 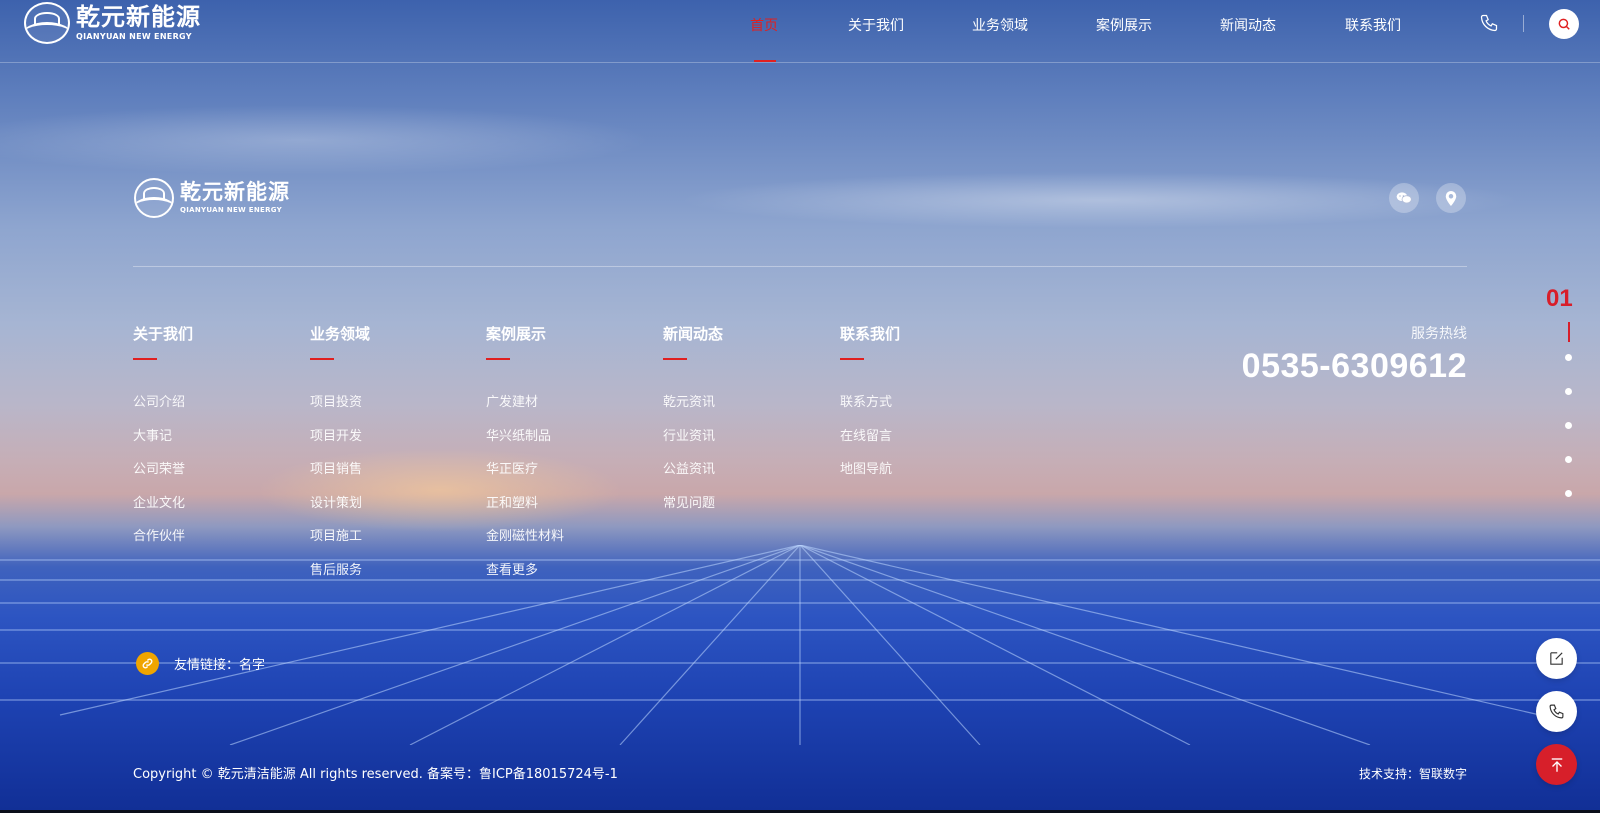 I want to click on footer-link: 大事记, so click(x=163, y=437).